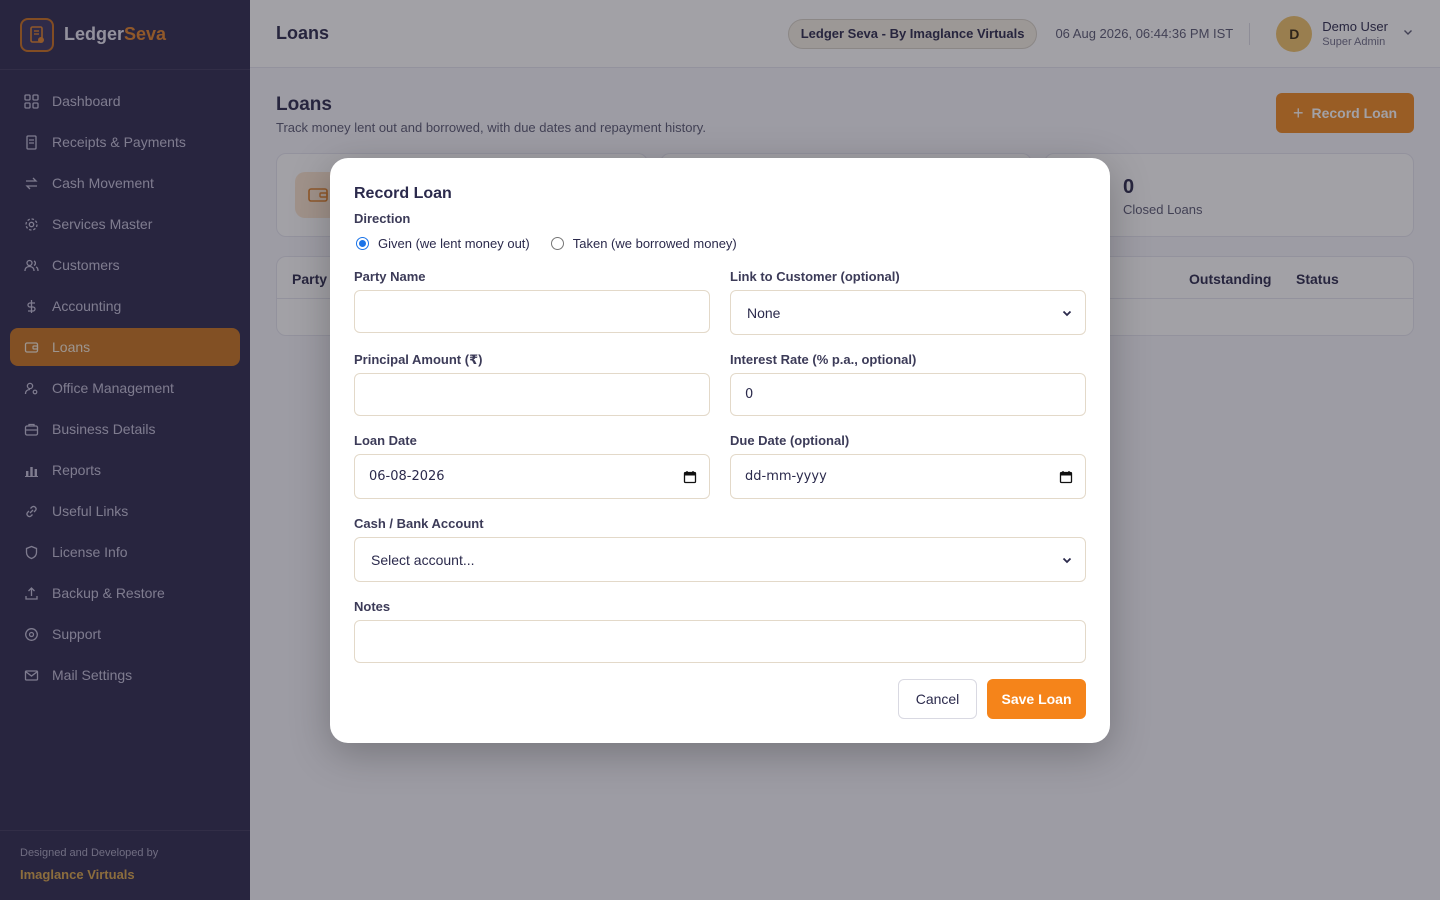 The height and width of the screenshot is (900, 1440). I want to click on radio-given, so click(362, 243).